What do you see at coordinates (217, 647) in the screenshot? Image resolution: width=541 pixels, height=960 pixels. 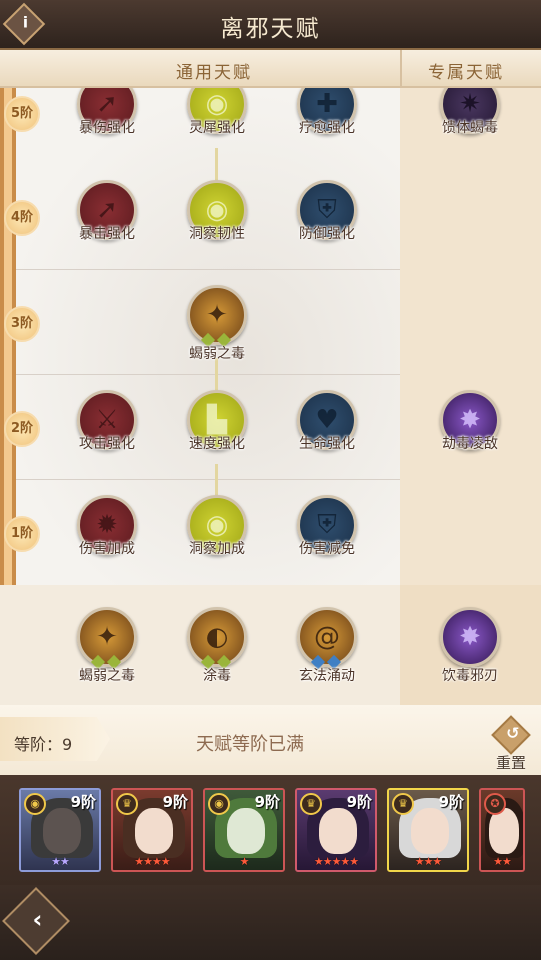 I see `equipped-apply-poison: ◐ 涂毒` at bounding box center [217, 647].